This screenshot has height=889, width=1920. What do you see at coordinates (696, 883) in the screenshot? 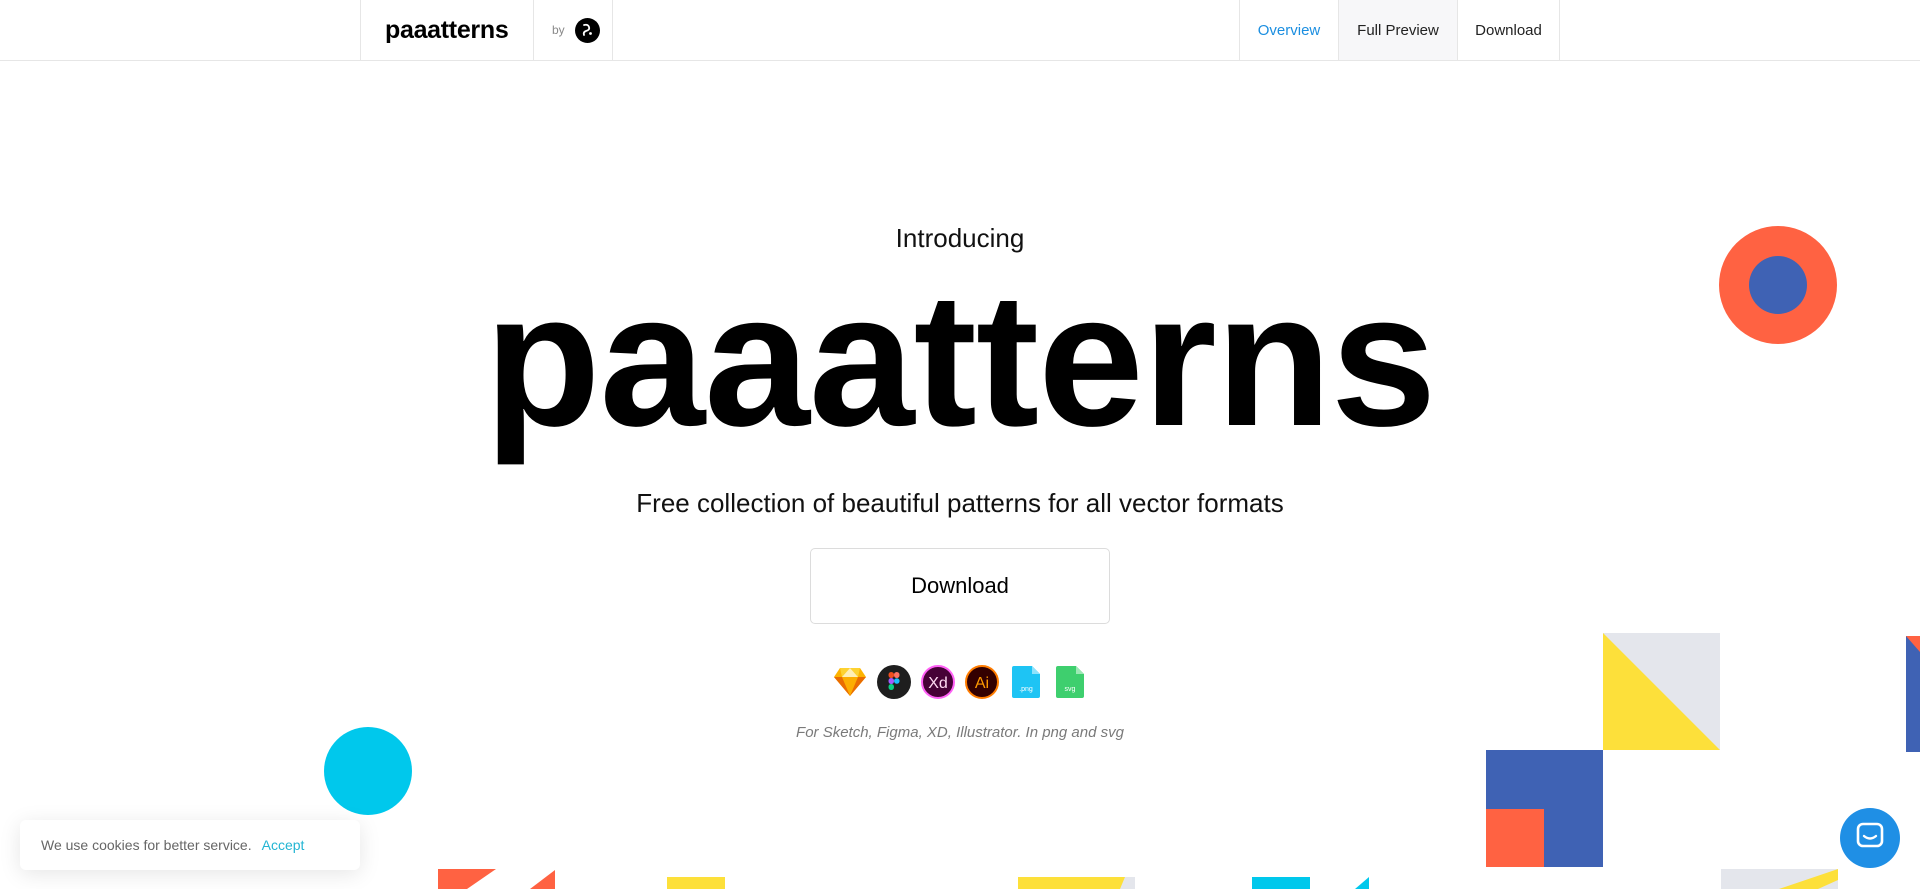
I see `bottom-yellow-shape` at bounding box center [696, 883].